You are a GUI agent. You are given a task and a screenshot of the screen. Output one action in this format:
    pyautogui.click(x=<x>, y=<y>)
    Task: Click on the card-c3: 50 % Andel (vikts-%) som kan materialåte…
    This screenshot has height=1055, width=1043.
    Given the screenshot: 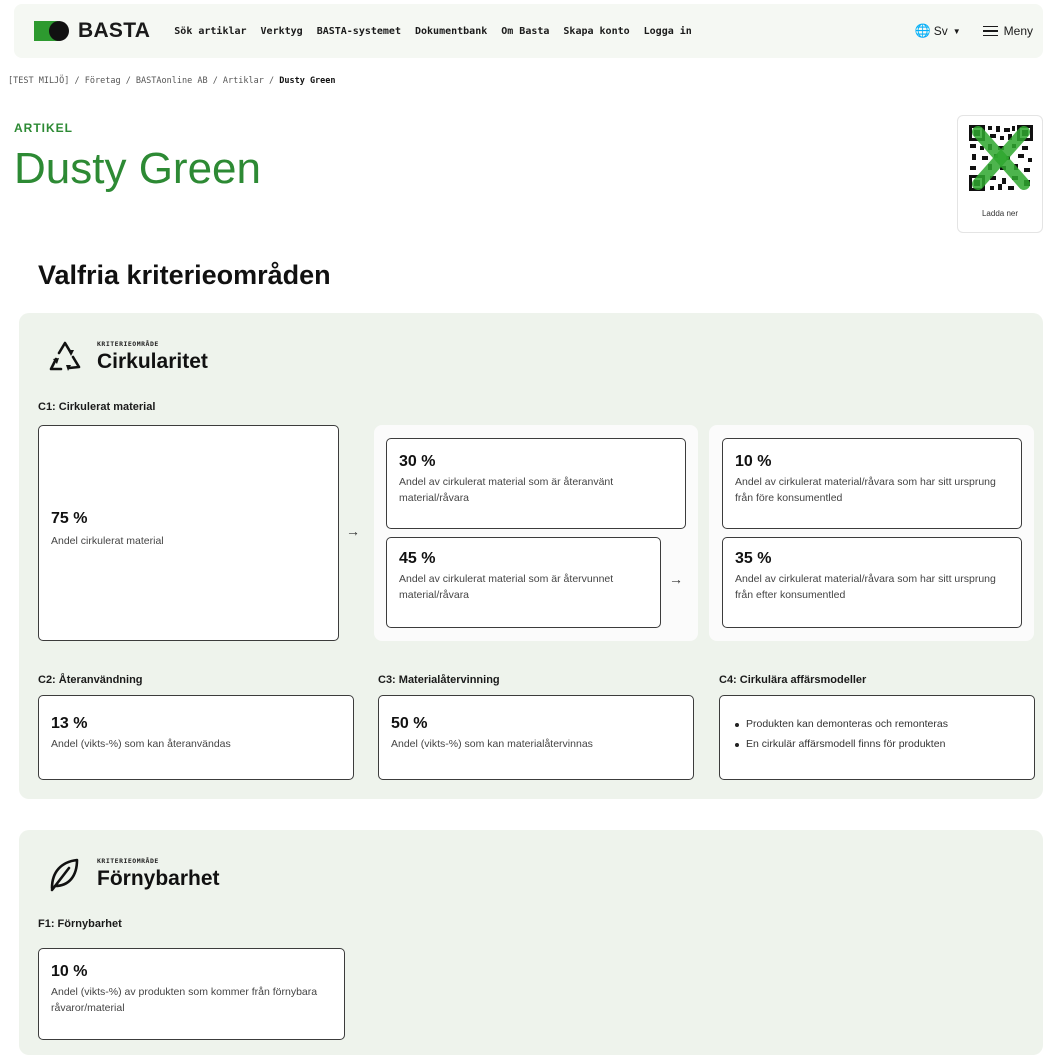 What is the action you would take?
    pyautogui.click(x=536, y=737)
    